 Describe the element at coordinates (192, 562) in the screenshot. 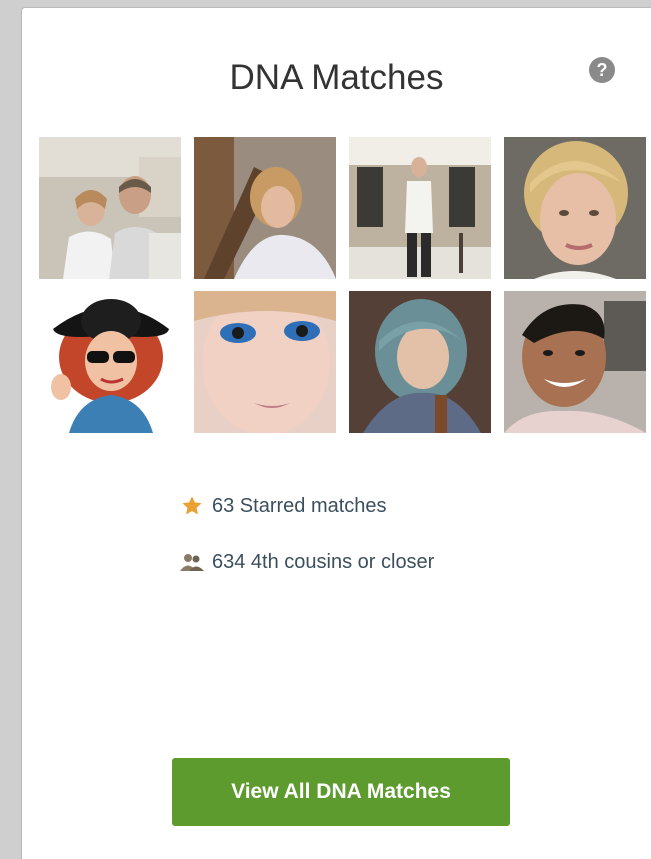

I see `people-icon` at that location.